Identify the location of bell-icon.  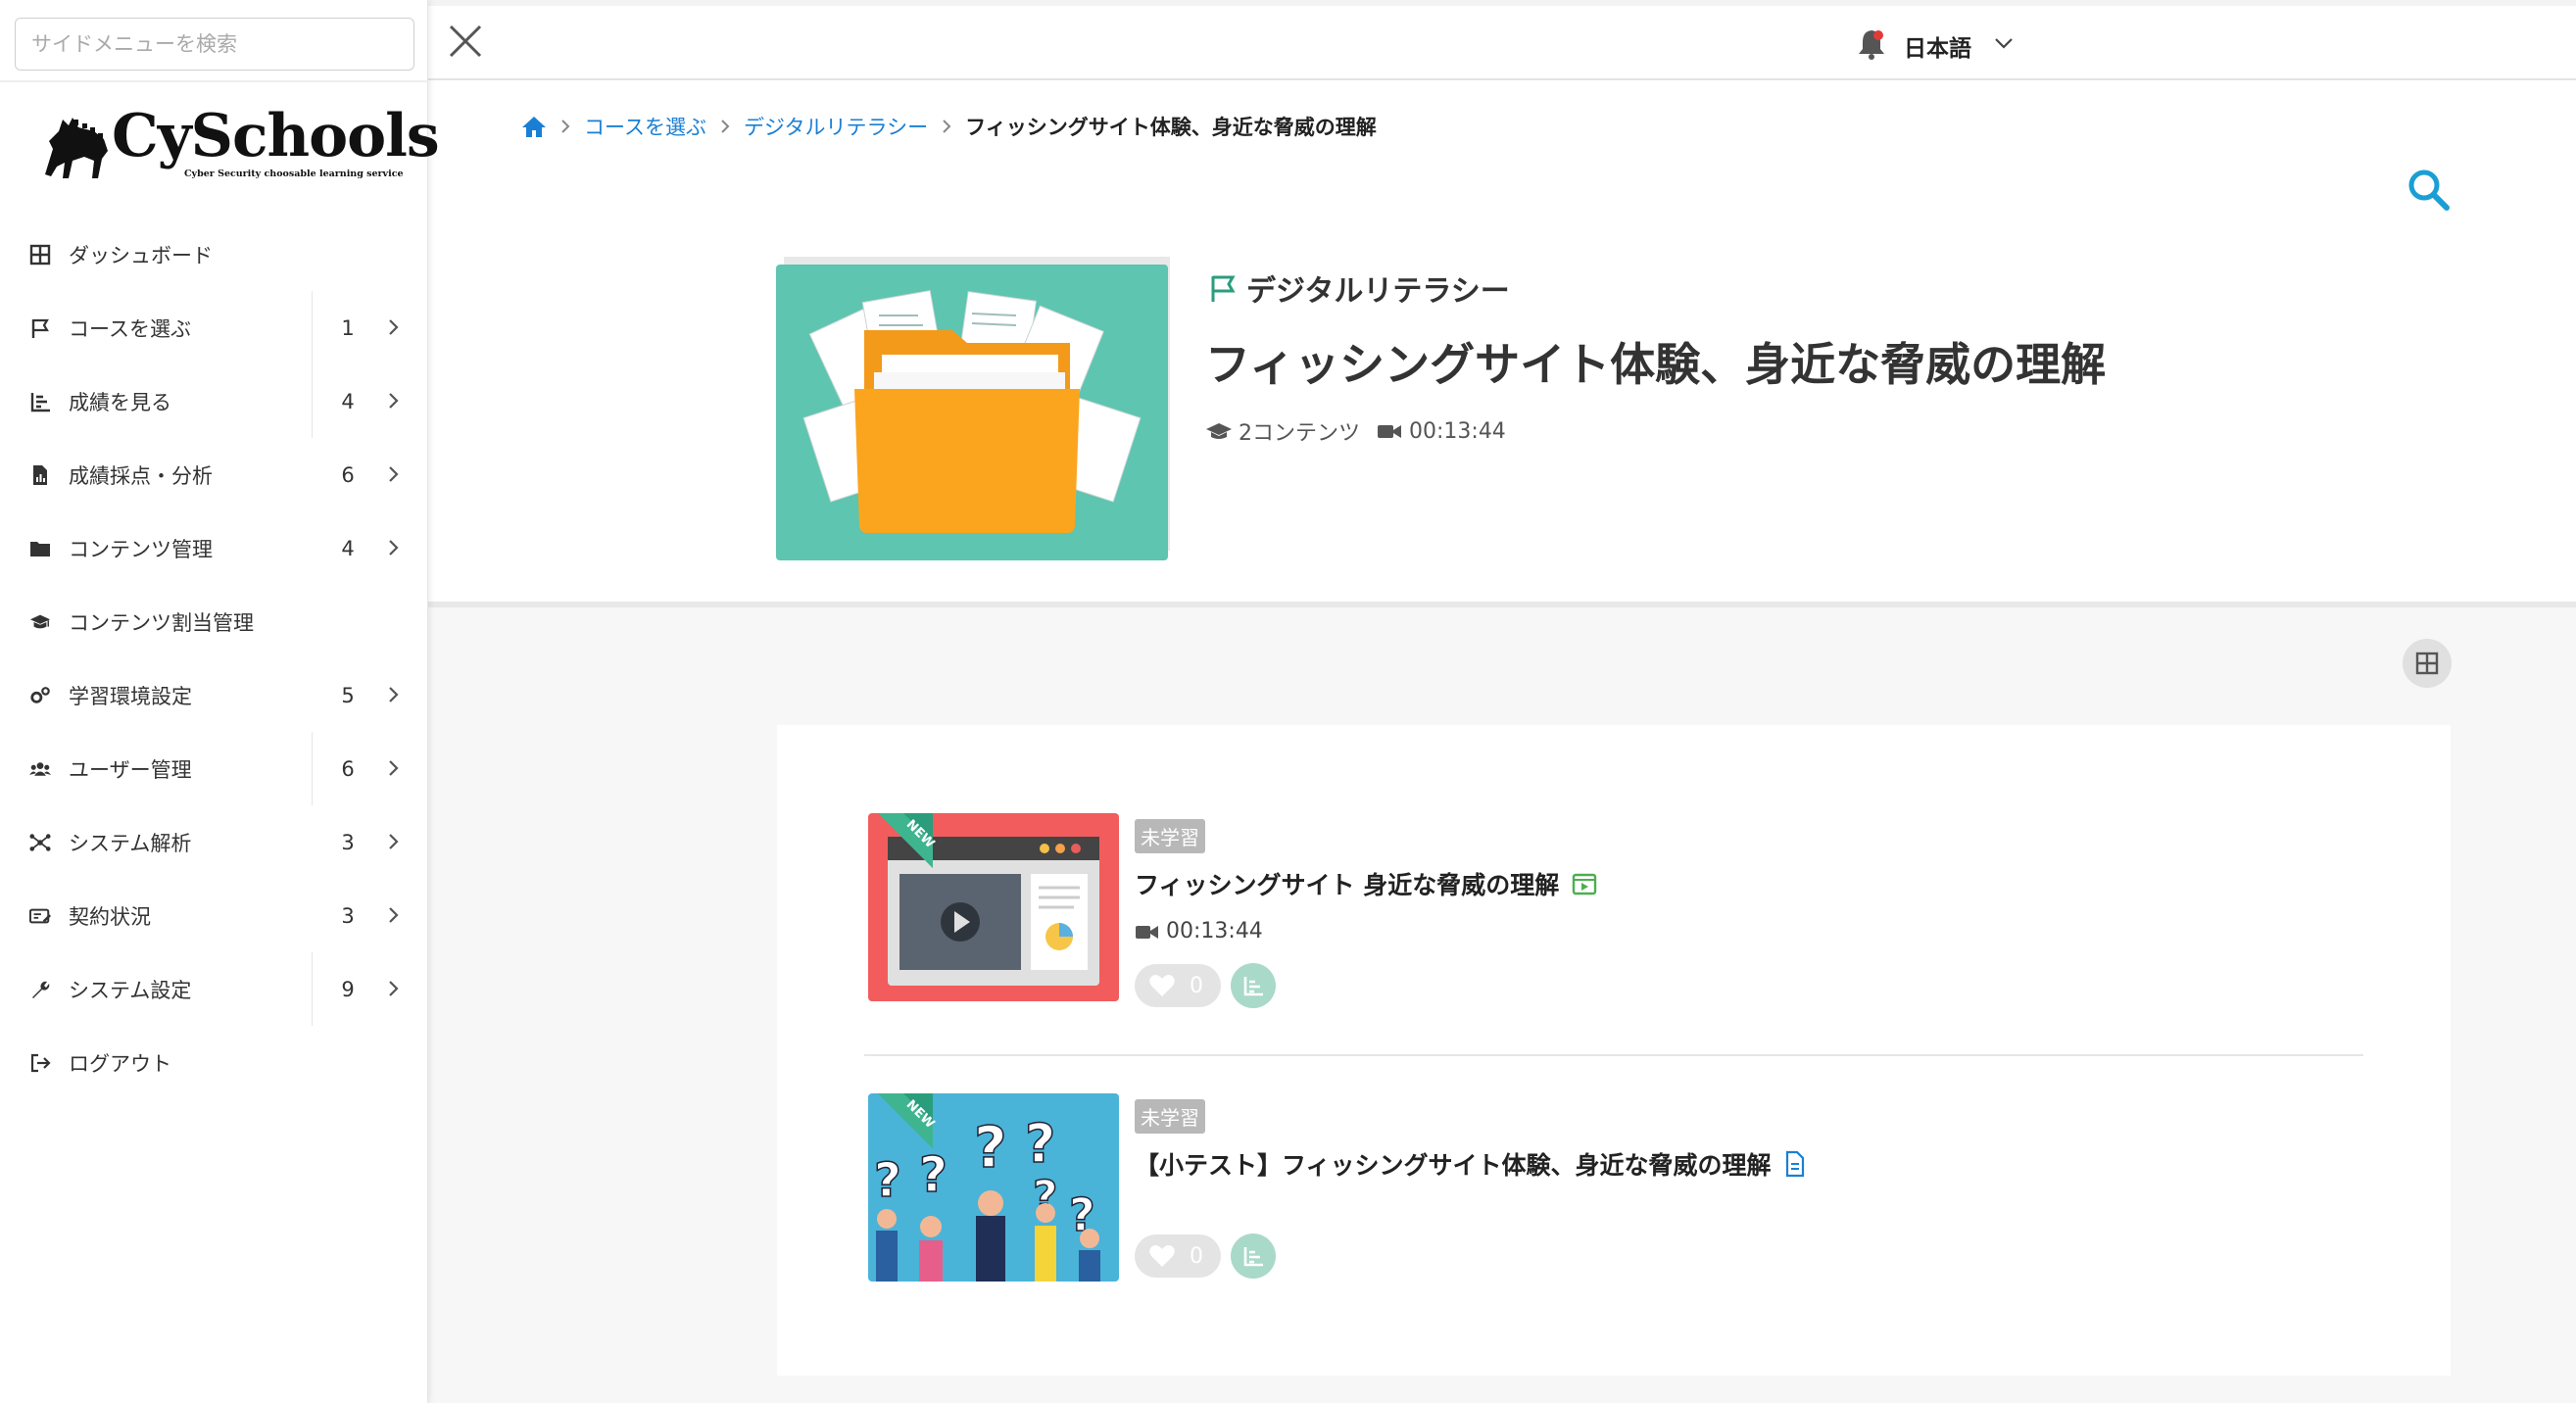
(1871, 44).